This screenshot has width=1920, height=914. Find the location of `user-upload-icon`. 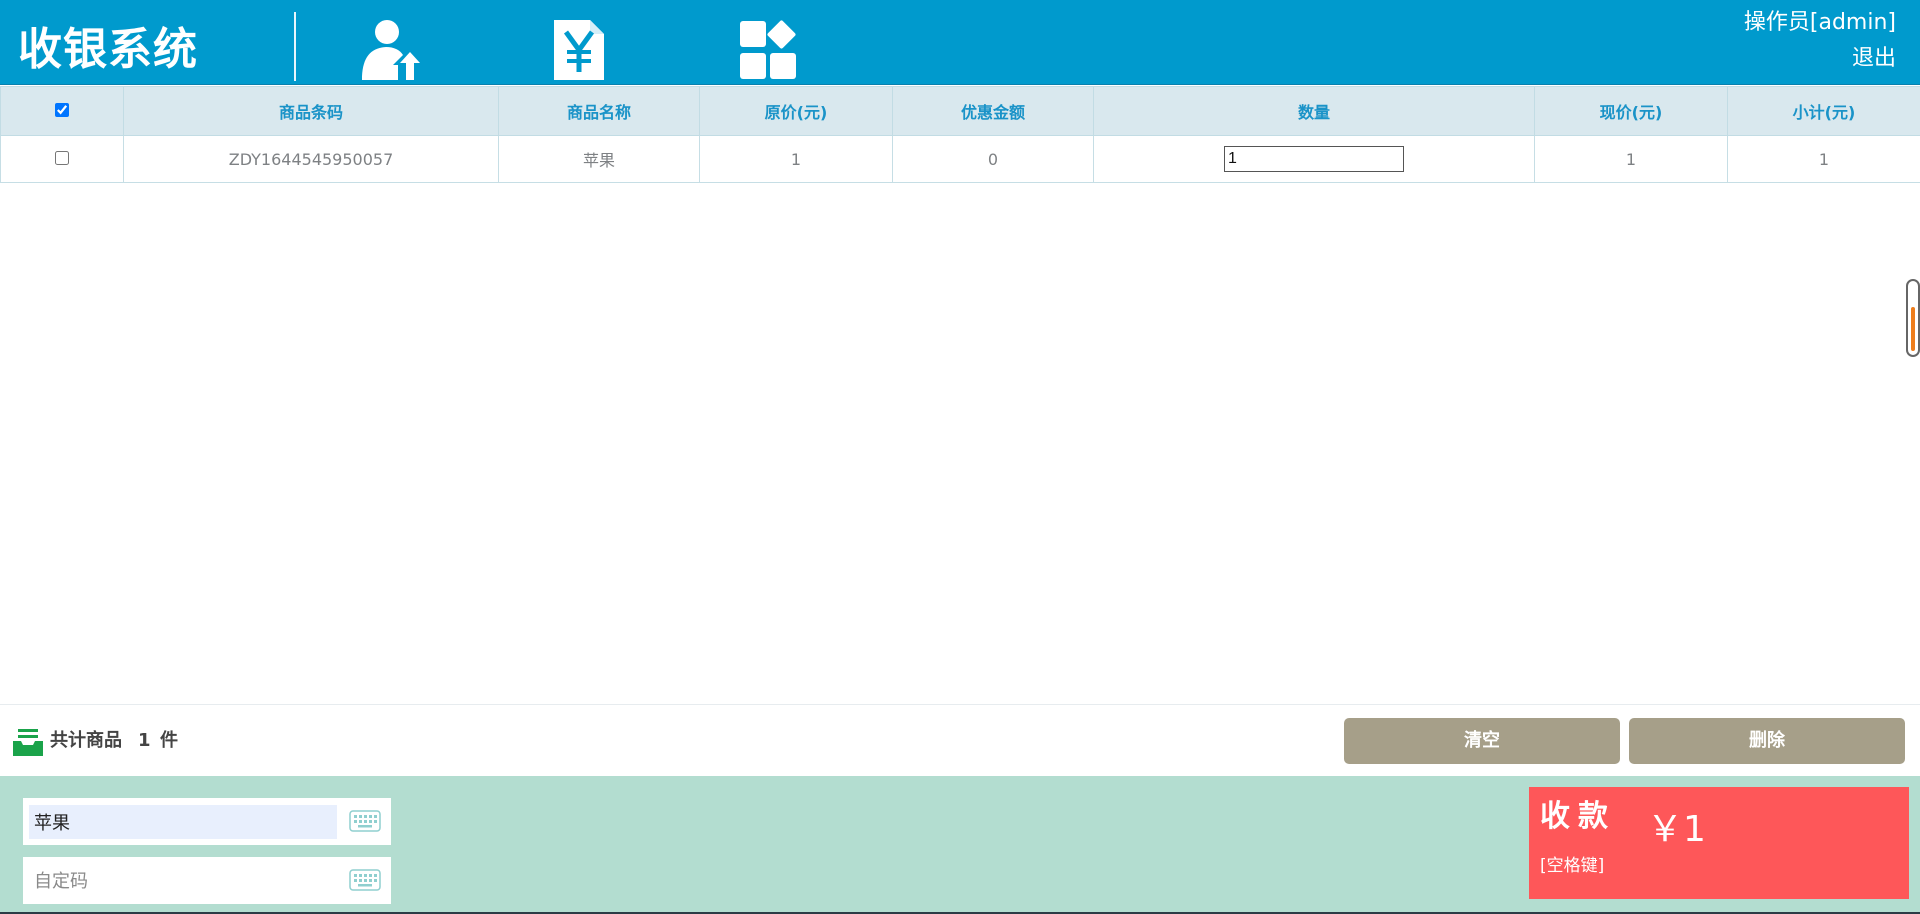

user-upload-icon is located at coordinates (390, 50).